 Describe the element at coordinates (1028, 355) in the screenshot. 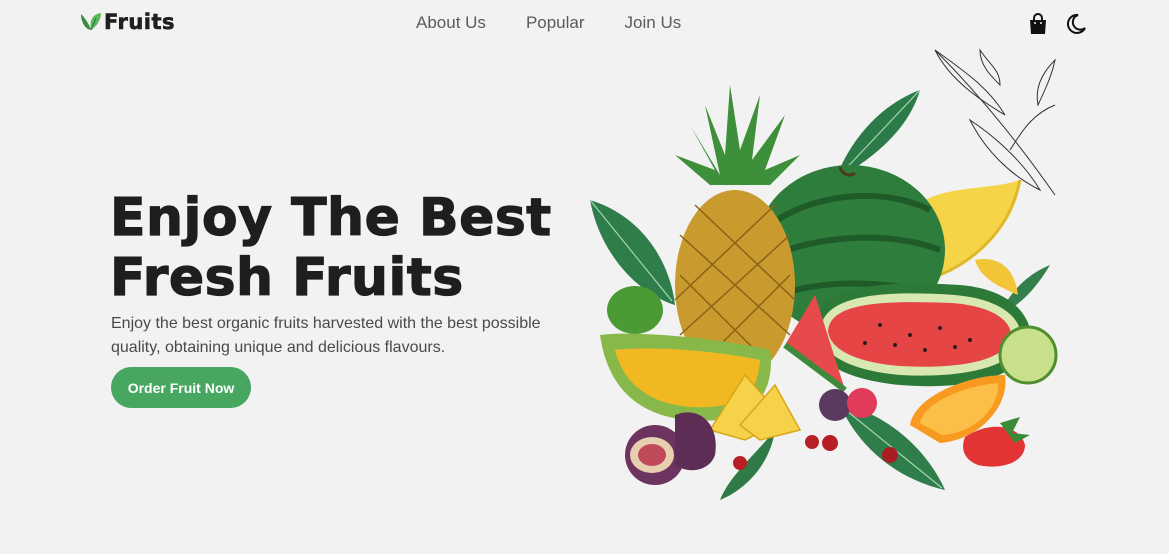

I see `lime-slice` at that location.